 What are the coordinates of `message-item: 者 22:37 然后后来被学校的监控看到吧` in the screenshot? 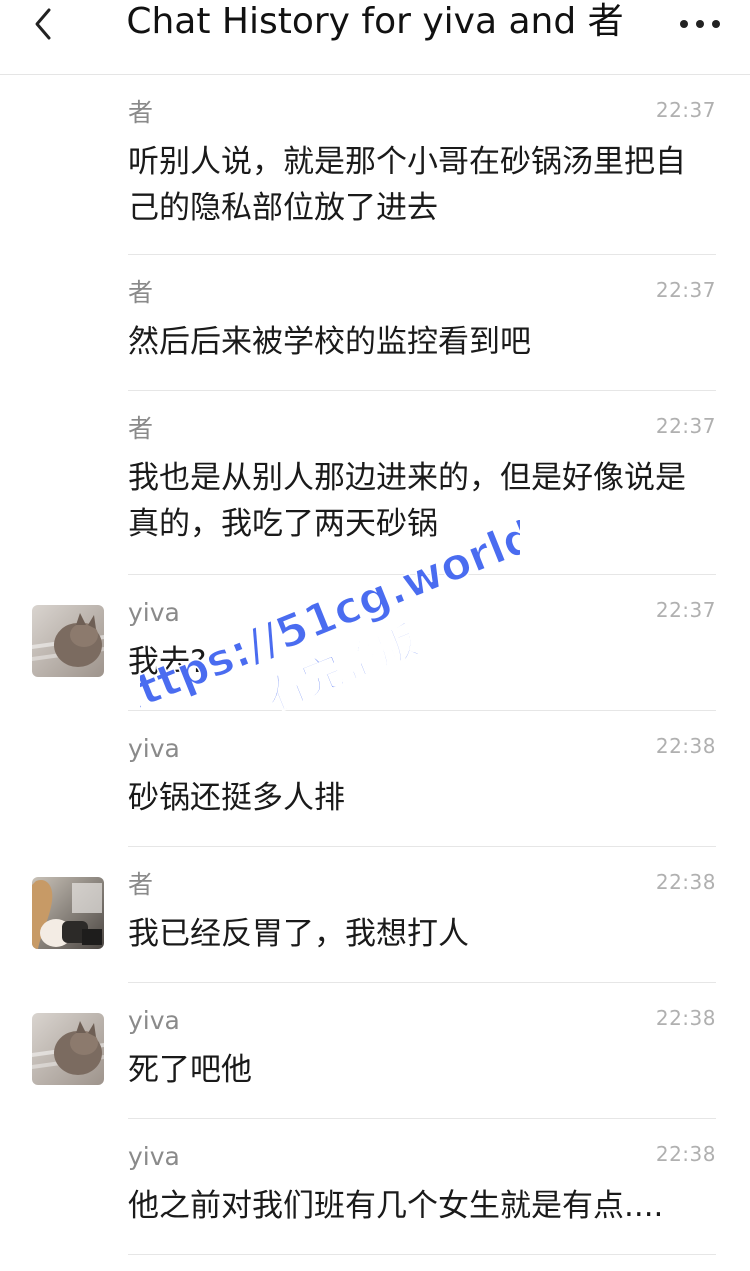 It's located at (375, 323).